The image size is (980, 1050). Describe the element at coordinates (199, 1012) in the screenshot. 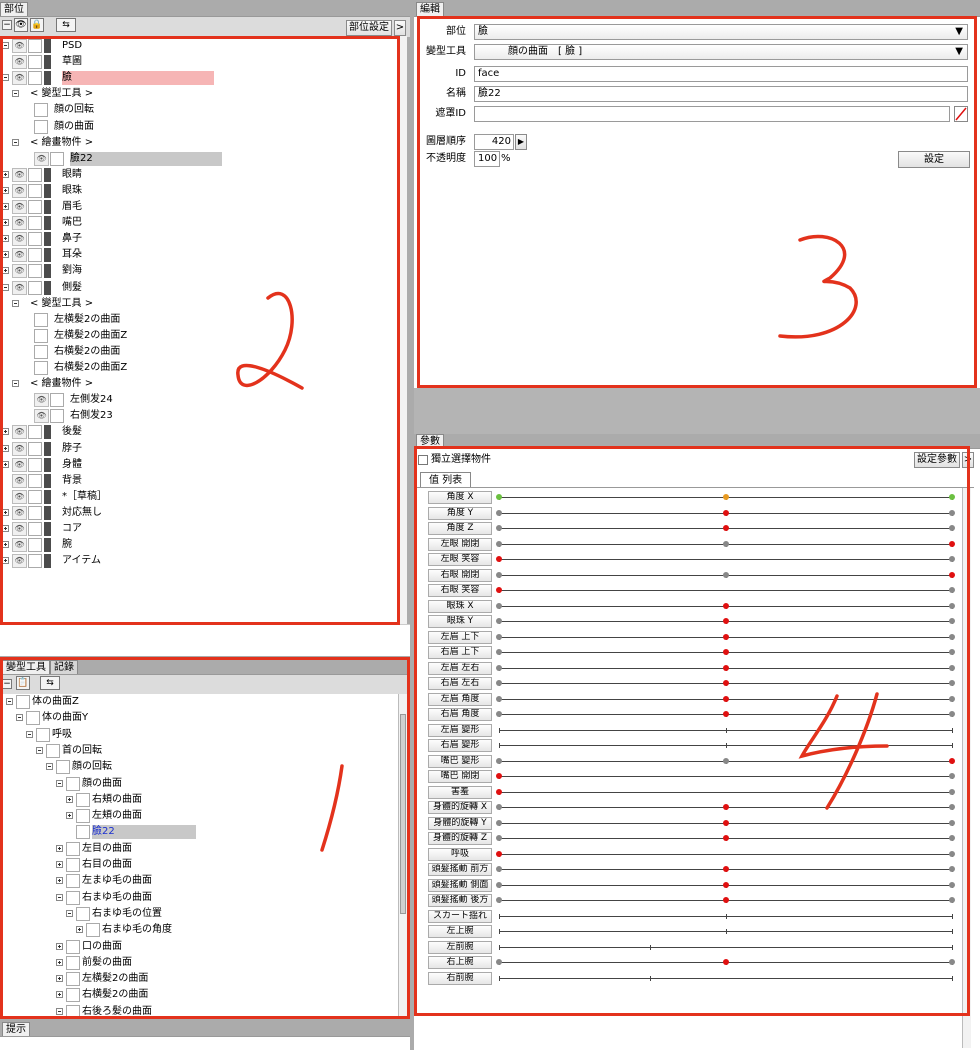

I see `deformer-tree-row: 右後ろ髪の曲面` at that location.